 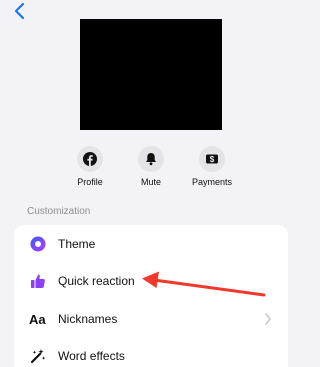 I want to click on theme-label: Theme, so click(x=77, y=243).